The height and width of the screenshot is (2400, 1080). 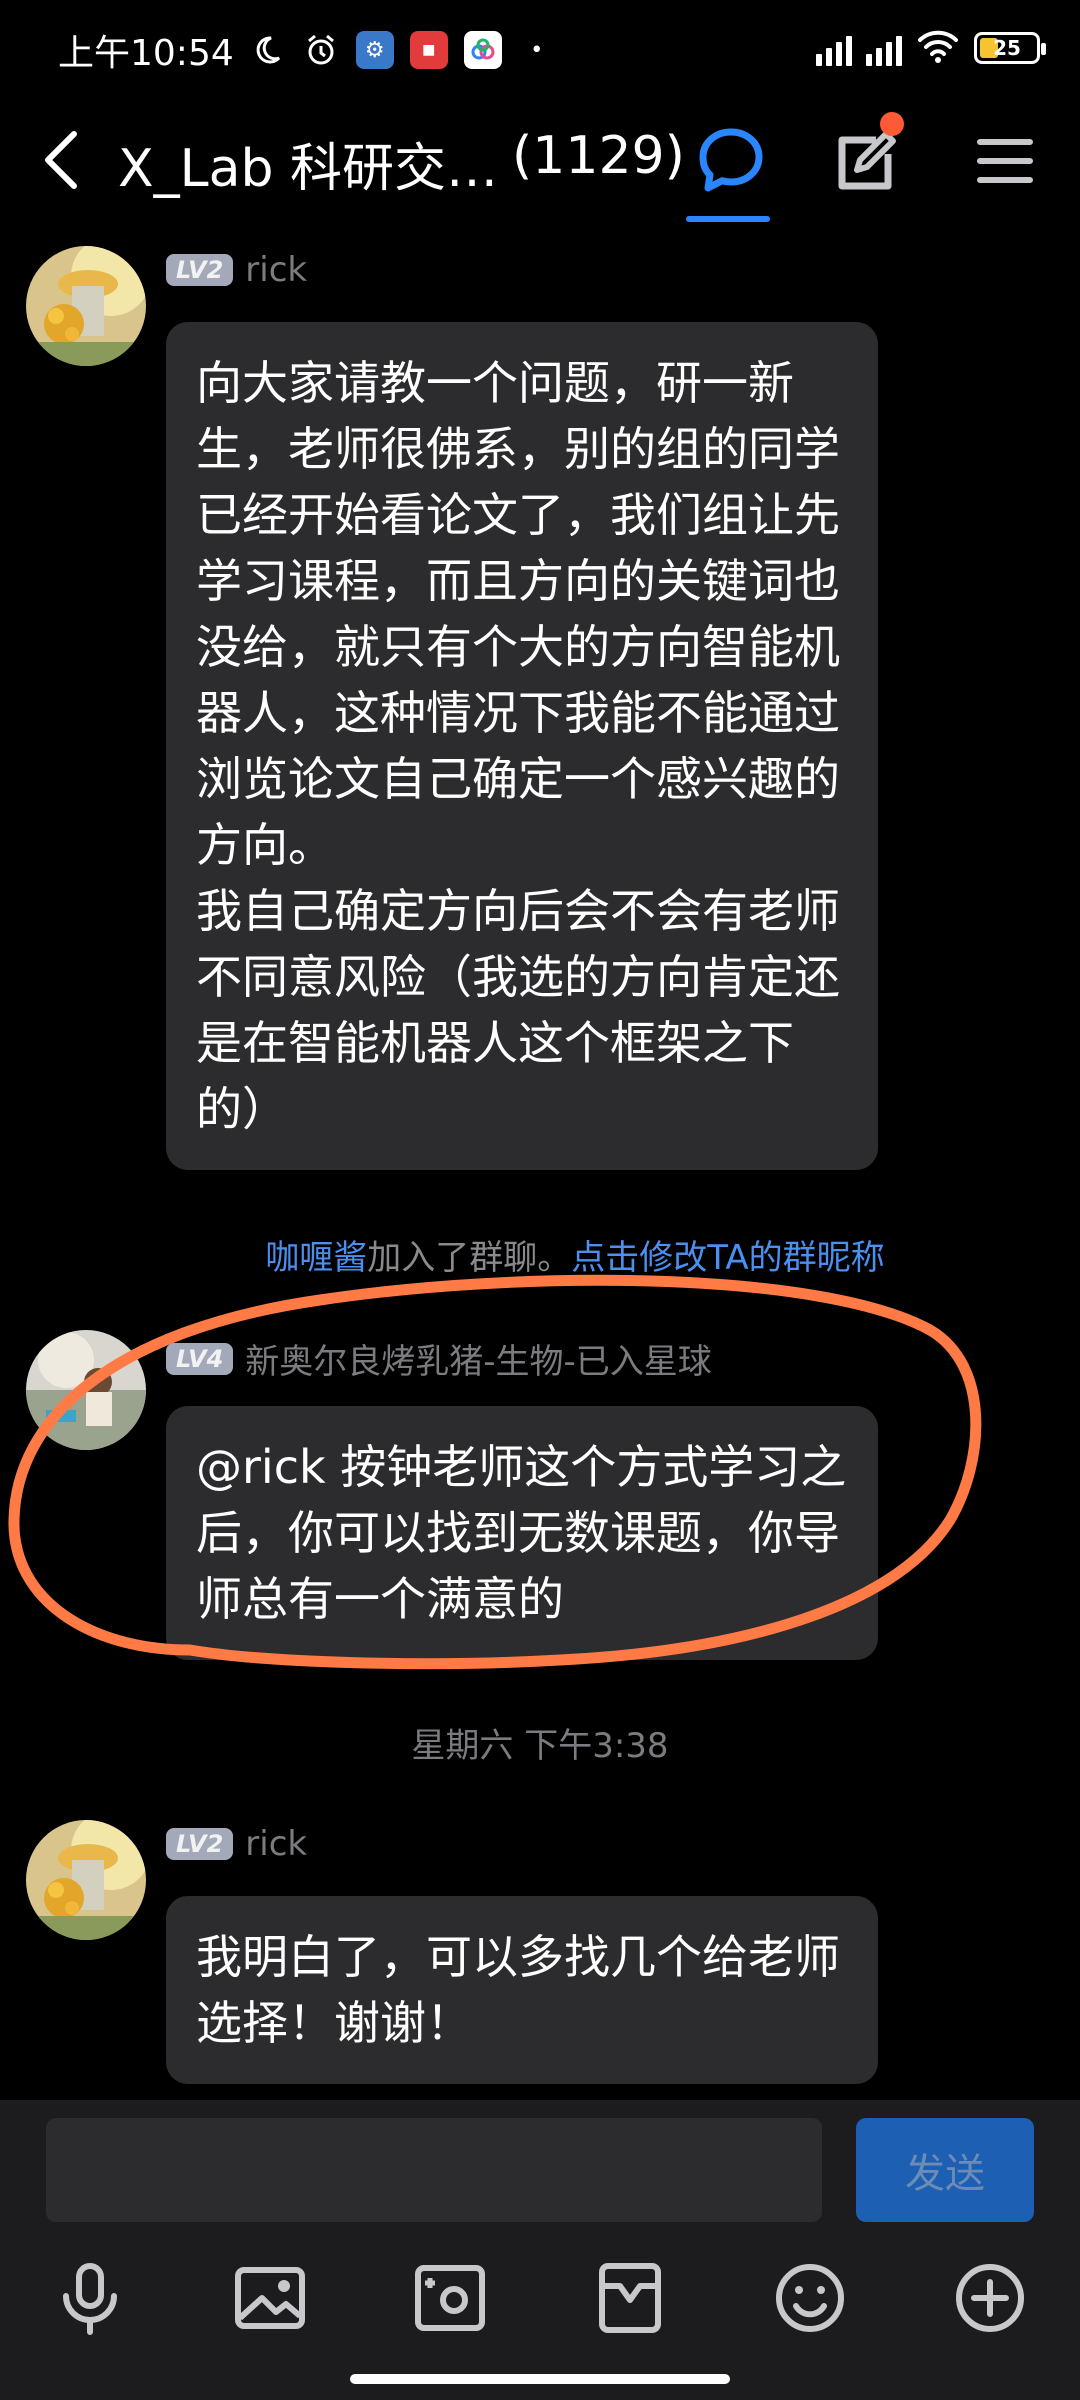 I want to click on chat-header: X_Lab 科研交… (1129), so click(x=540, y=161).